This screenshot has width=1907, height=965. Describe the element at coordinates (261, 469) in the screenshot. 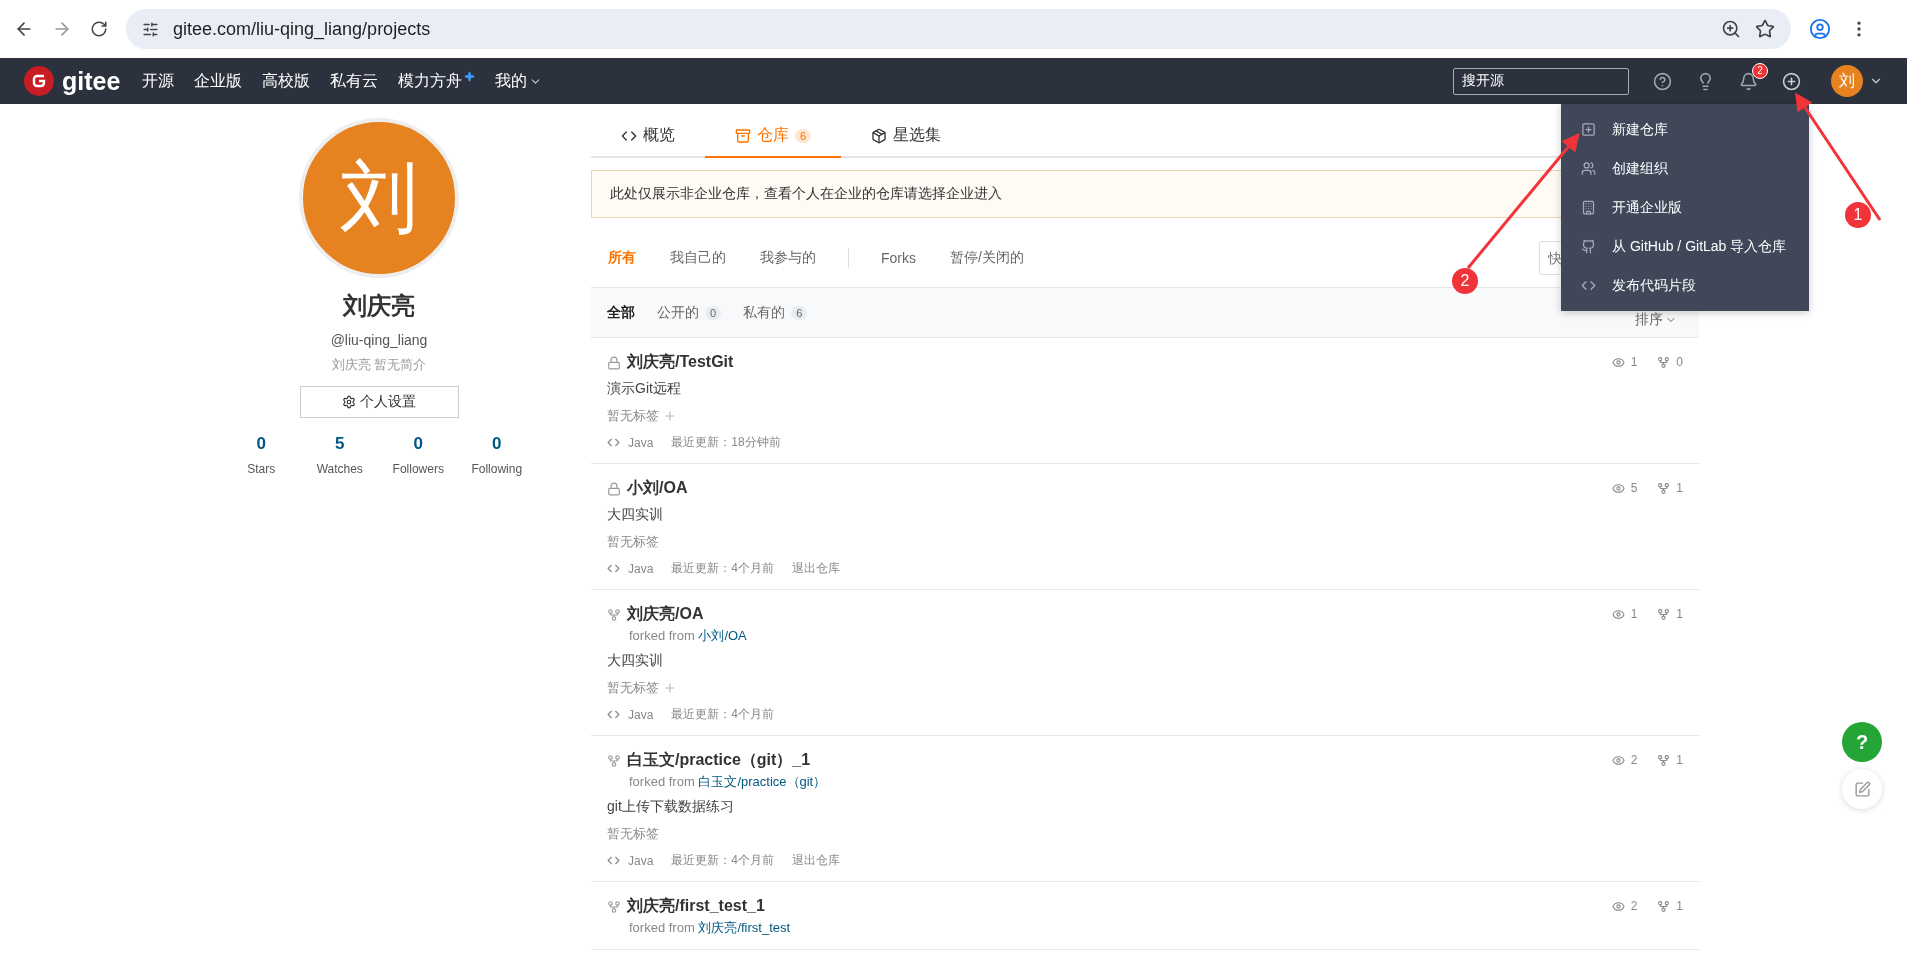

I see `stat-label: Stars` at that location.